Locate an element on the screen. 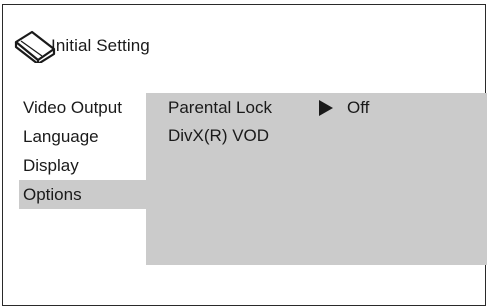 The width and height of the screenshot is (489, 308). option-divx-vod: DivX(R) VOD is located at coordinates (218, 135).